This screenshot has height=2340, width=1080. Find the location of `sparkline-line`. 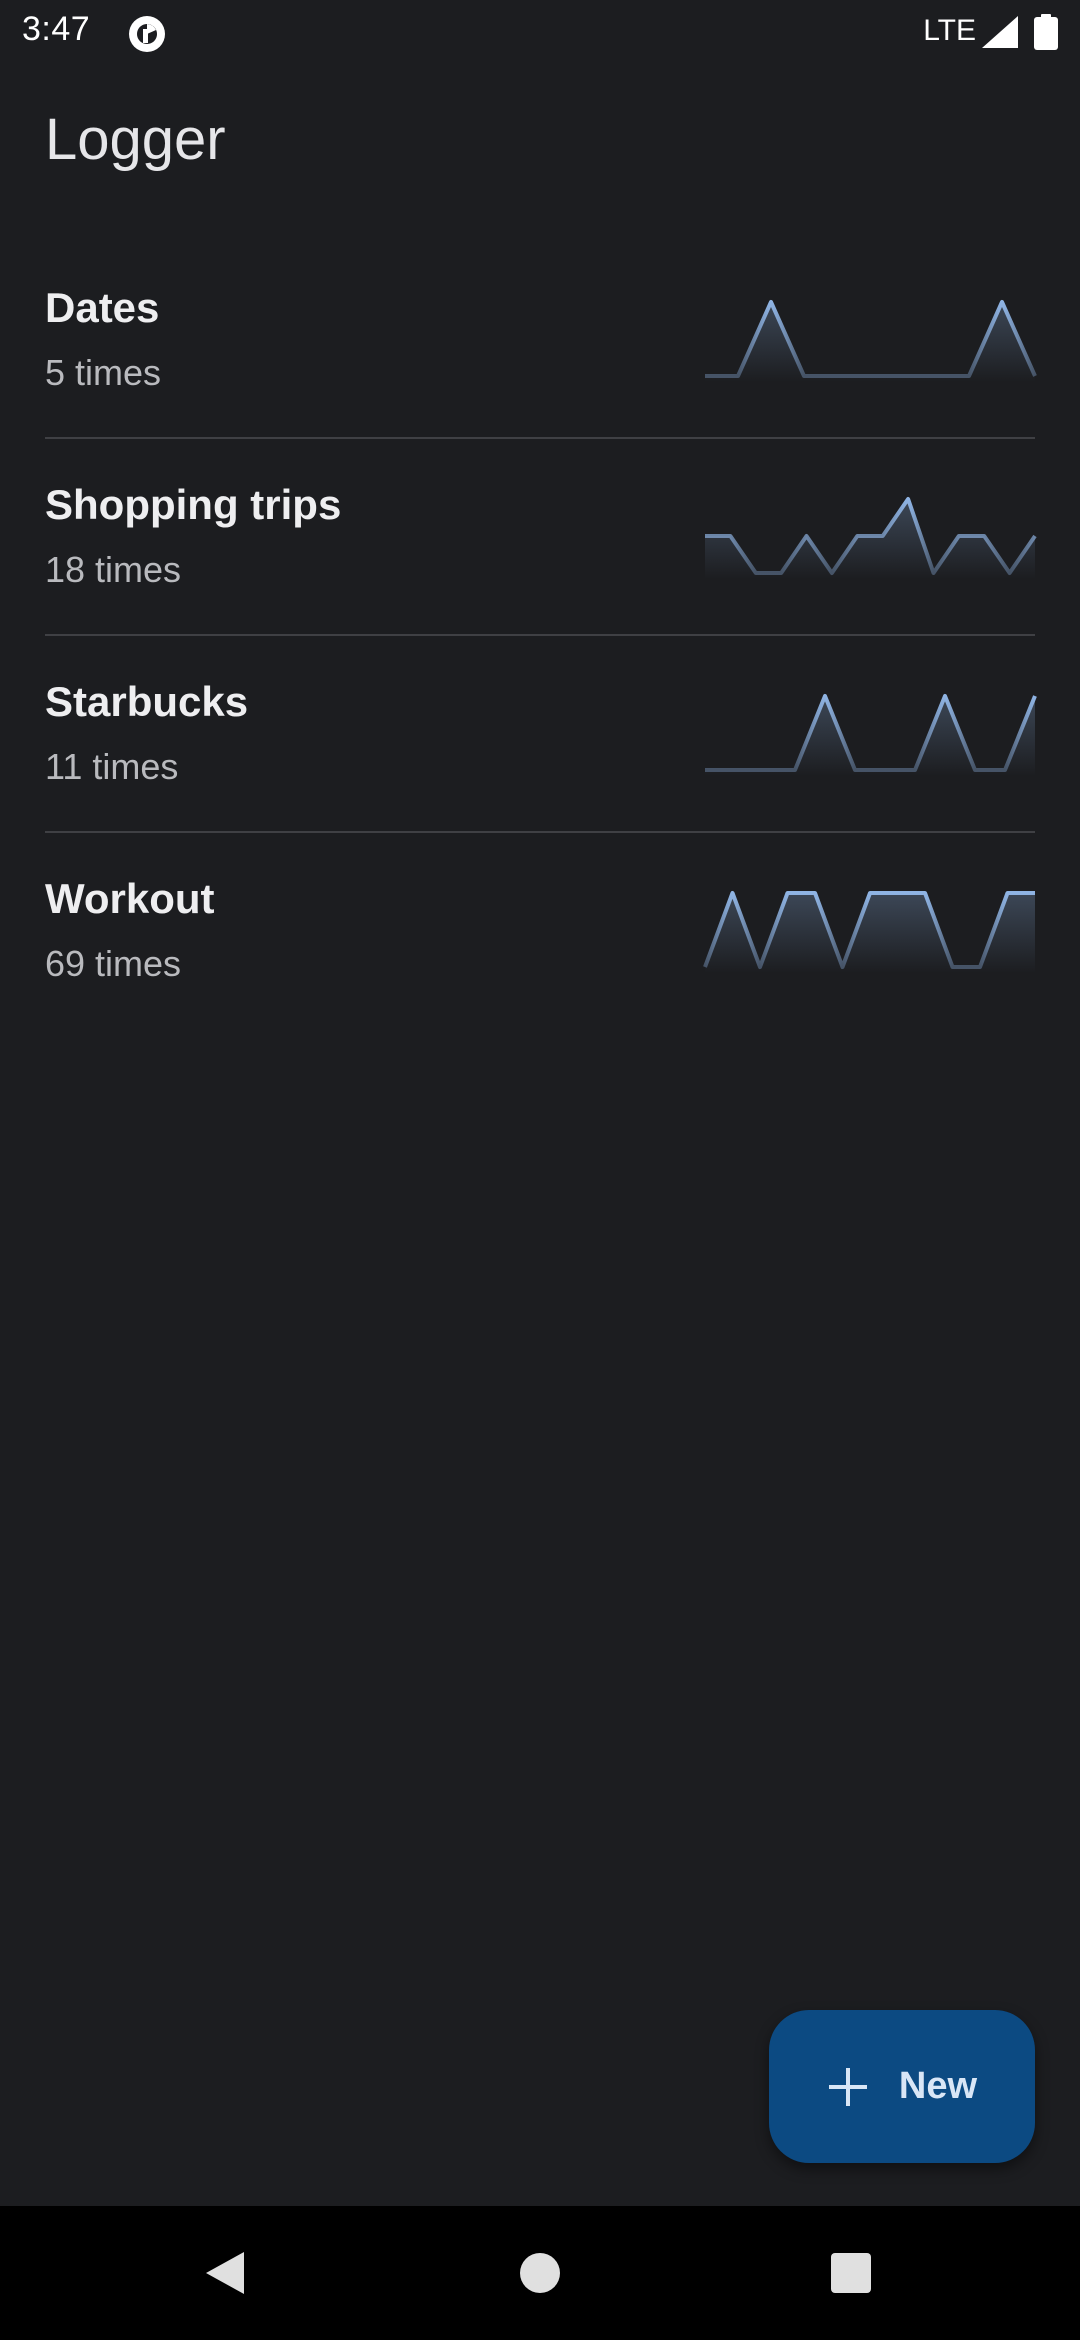

sparkline-line is located at coordinates (871, 733).